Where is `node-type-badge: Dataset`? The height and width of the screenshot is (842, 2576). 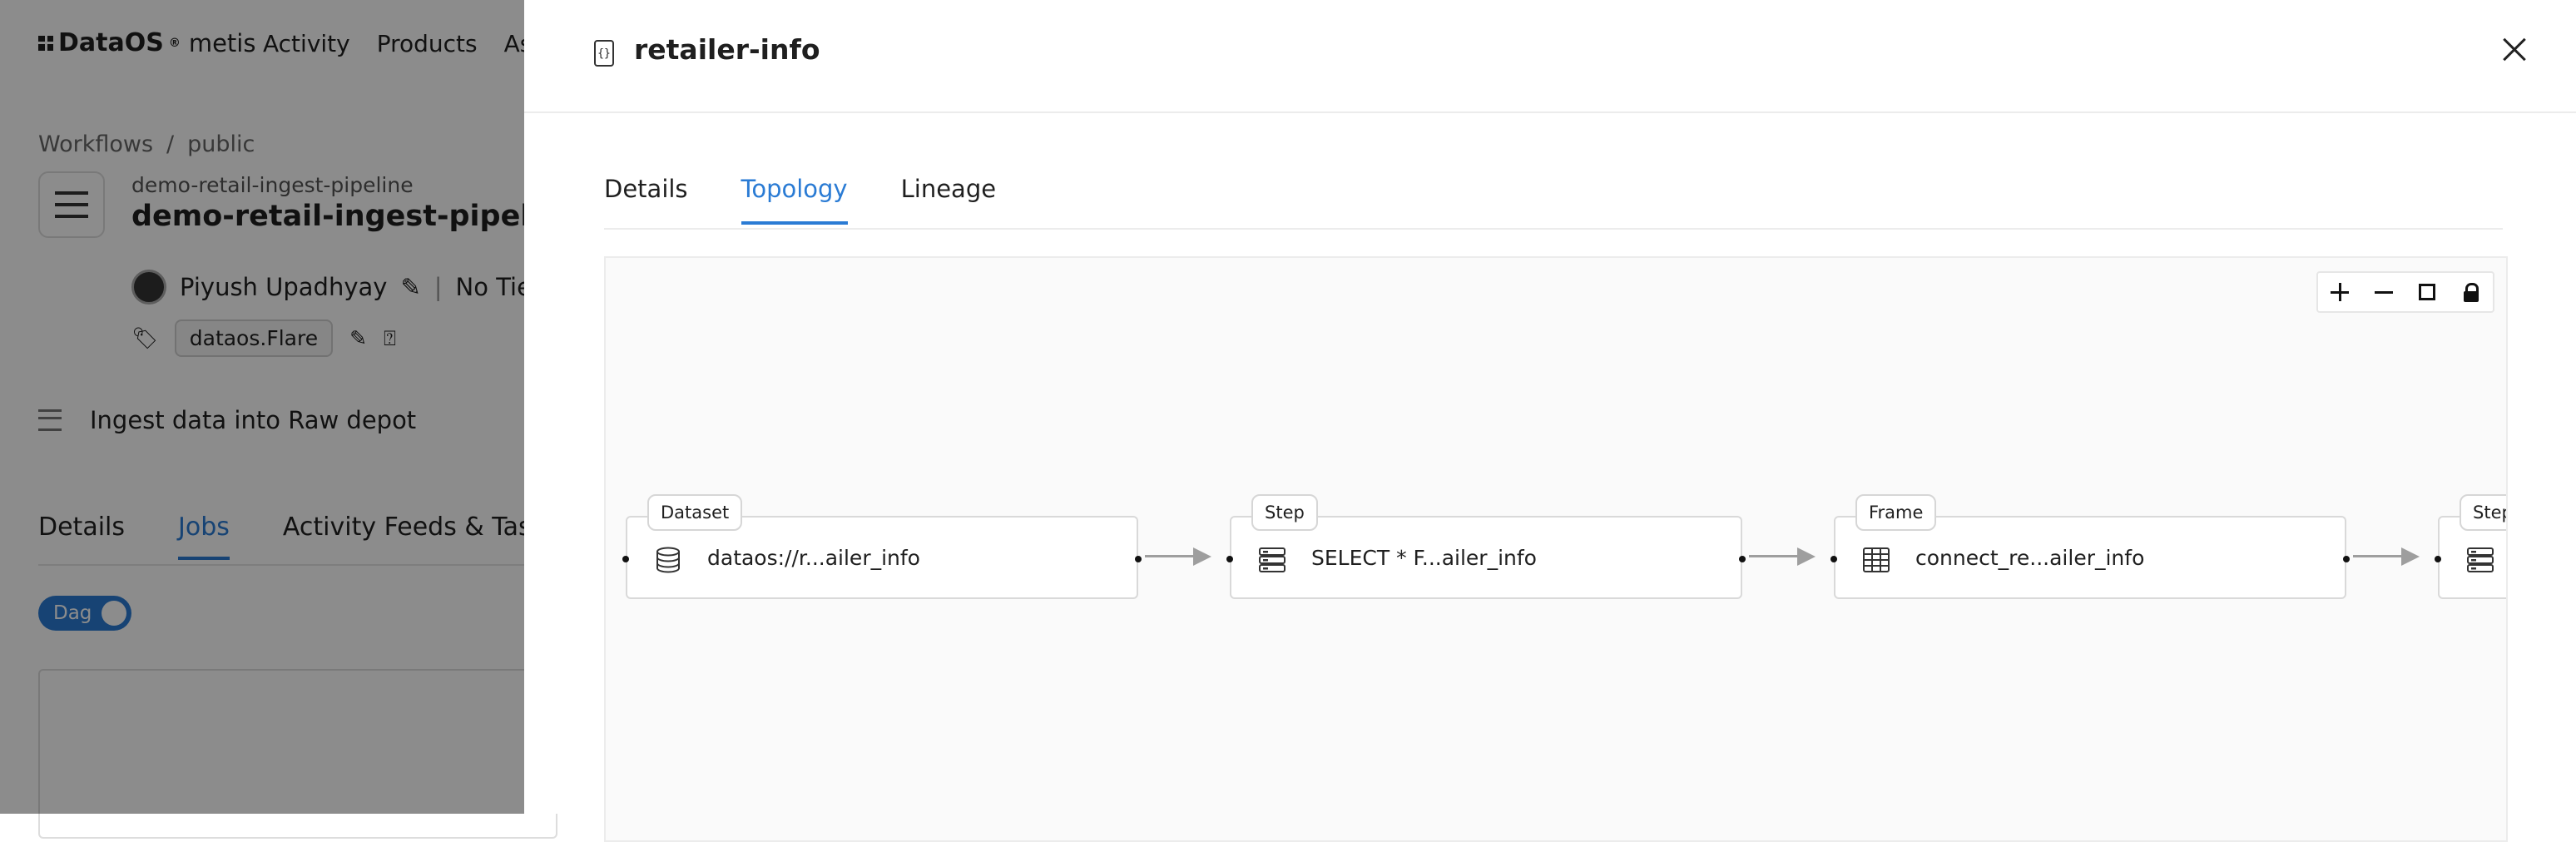
node-type-badge: Dataset is located at coordinates (695, 512).